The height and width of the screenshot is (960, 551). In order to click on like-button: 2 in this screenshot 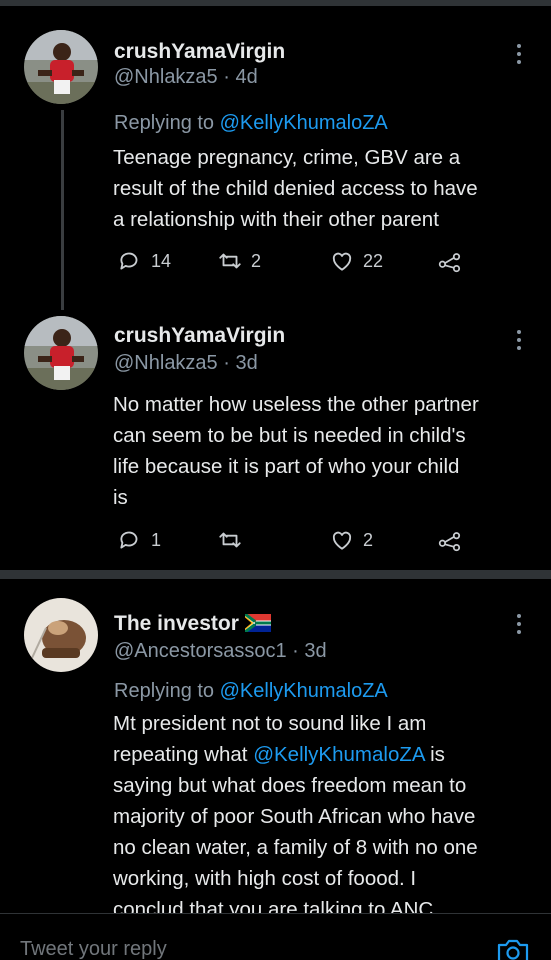, I will do `click(351, 540)`.